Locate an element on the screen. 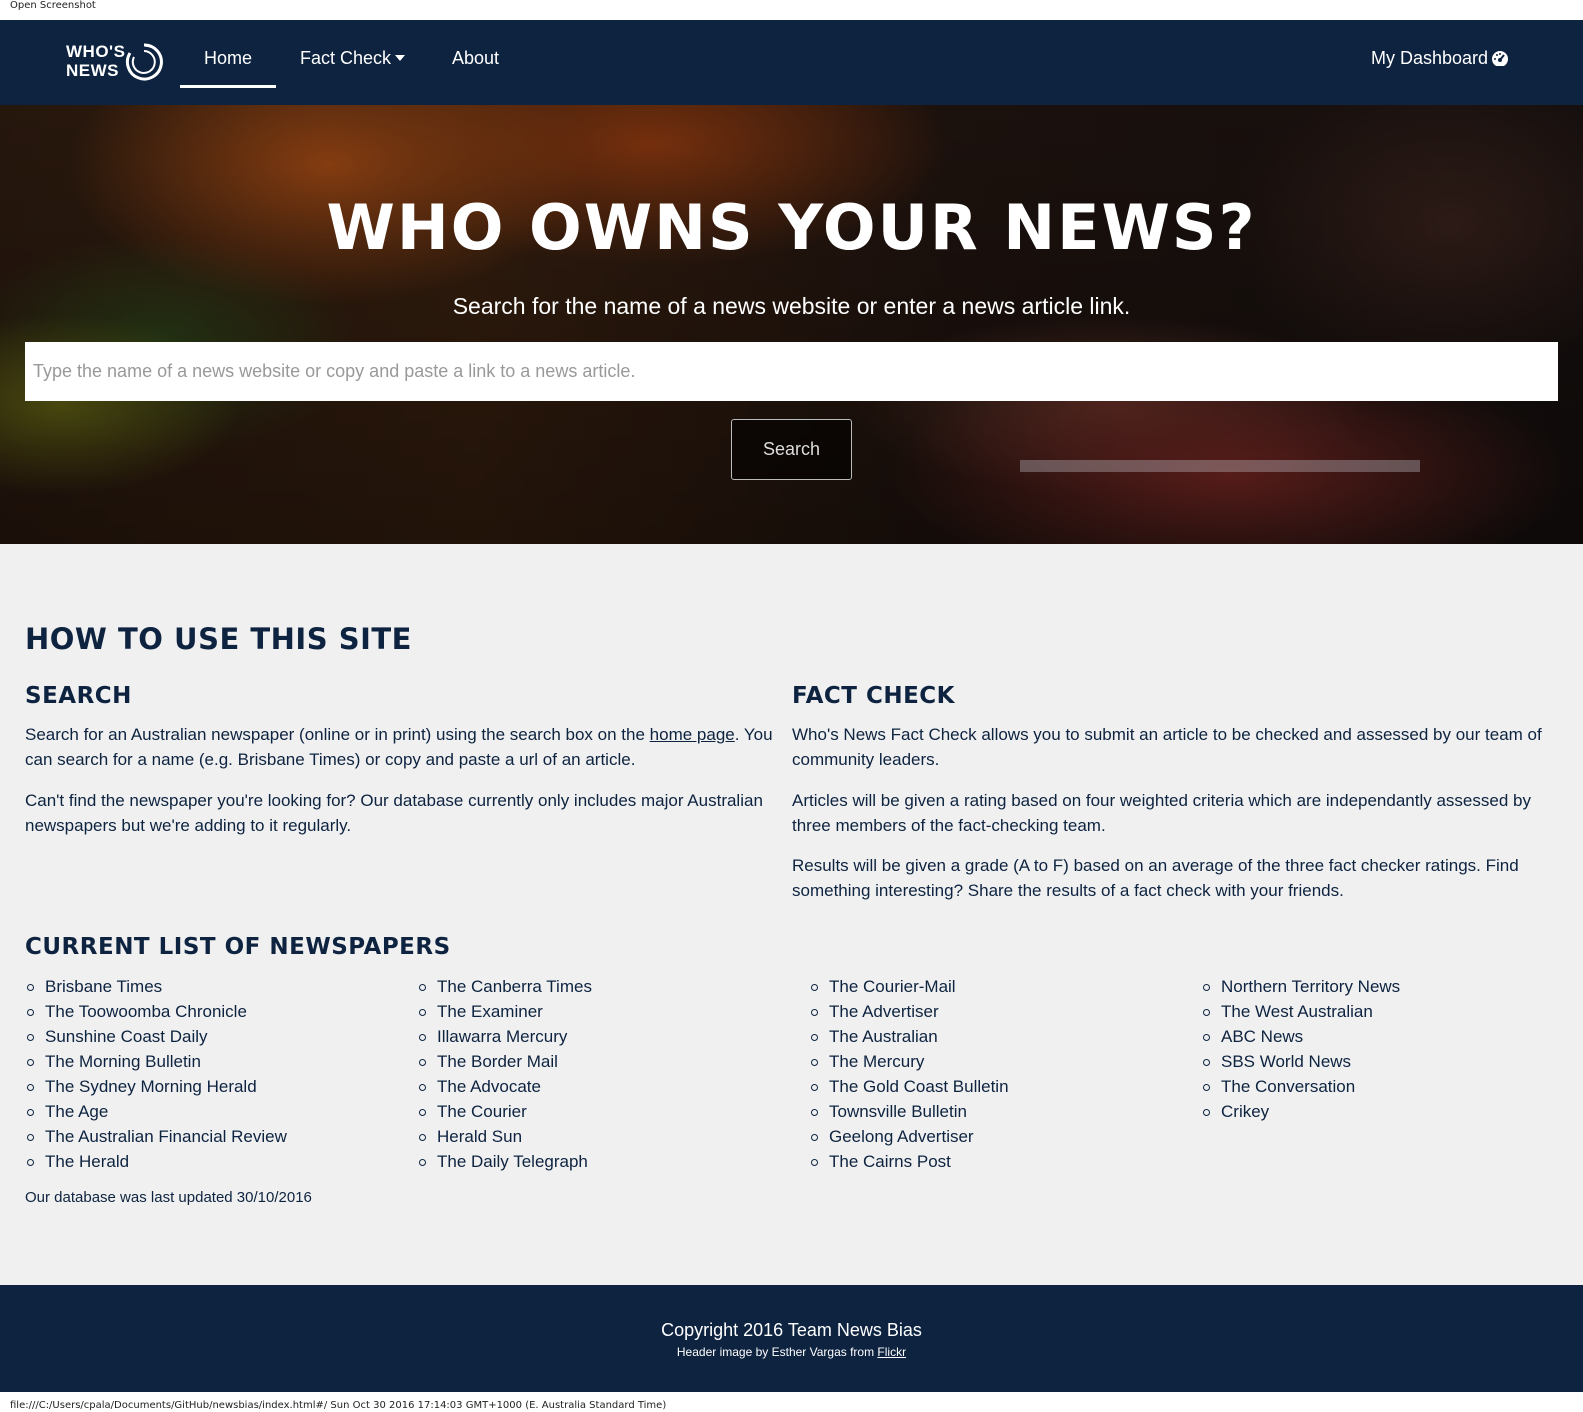 The image size is (1583, 1412). logo-text-line2: NEWS is located at coordinates (92, 70).